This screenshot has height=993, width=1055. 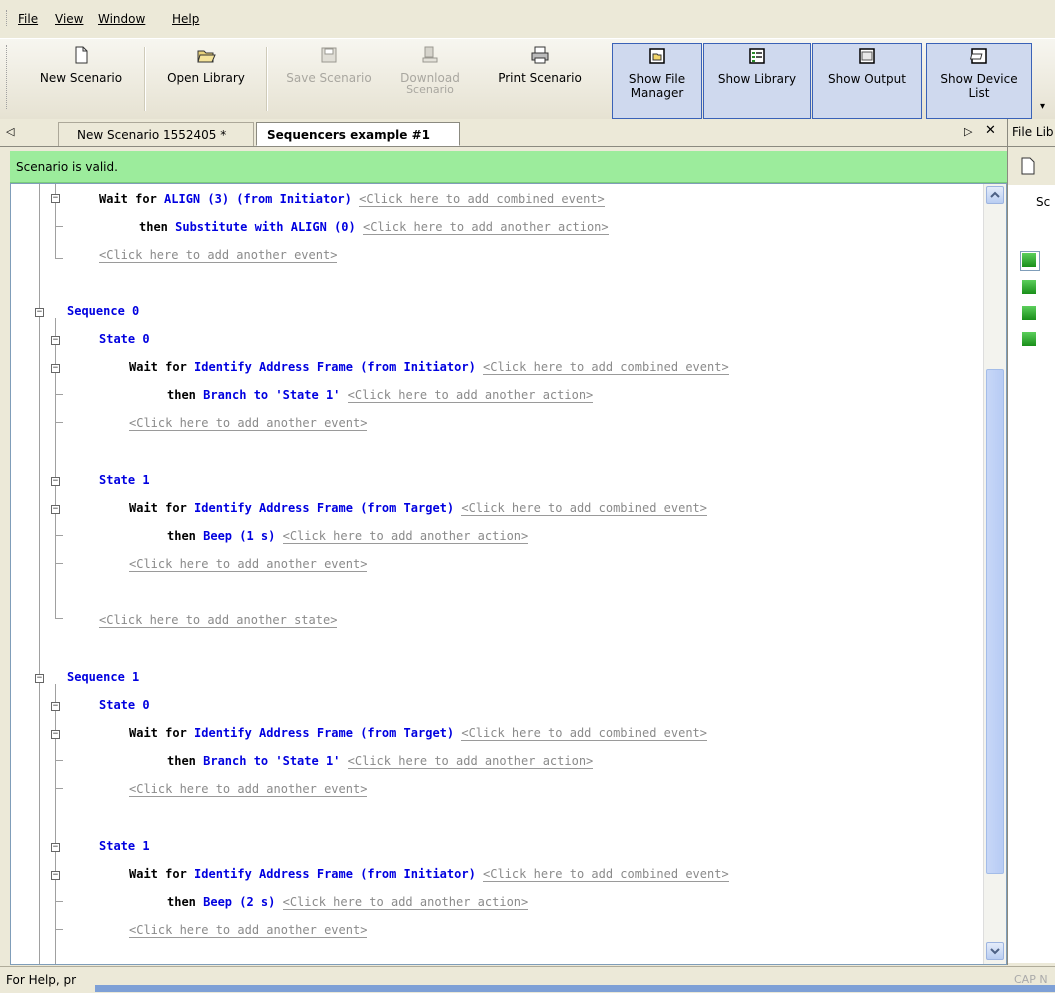 I want to click on open-folder-icon, so click(x=206, y=56).